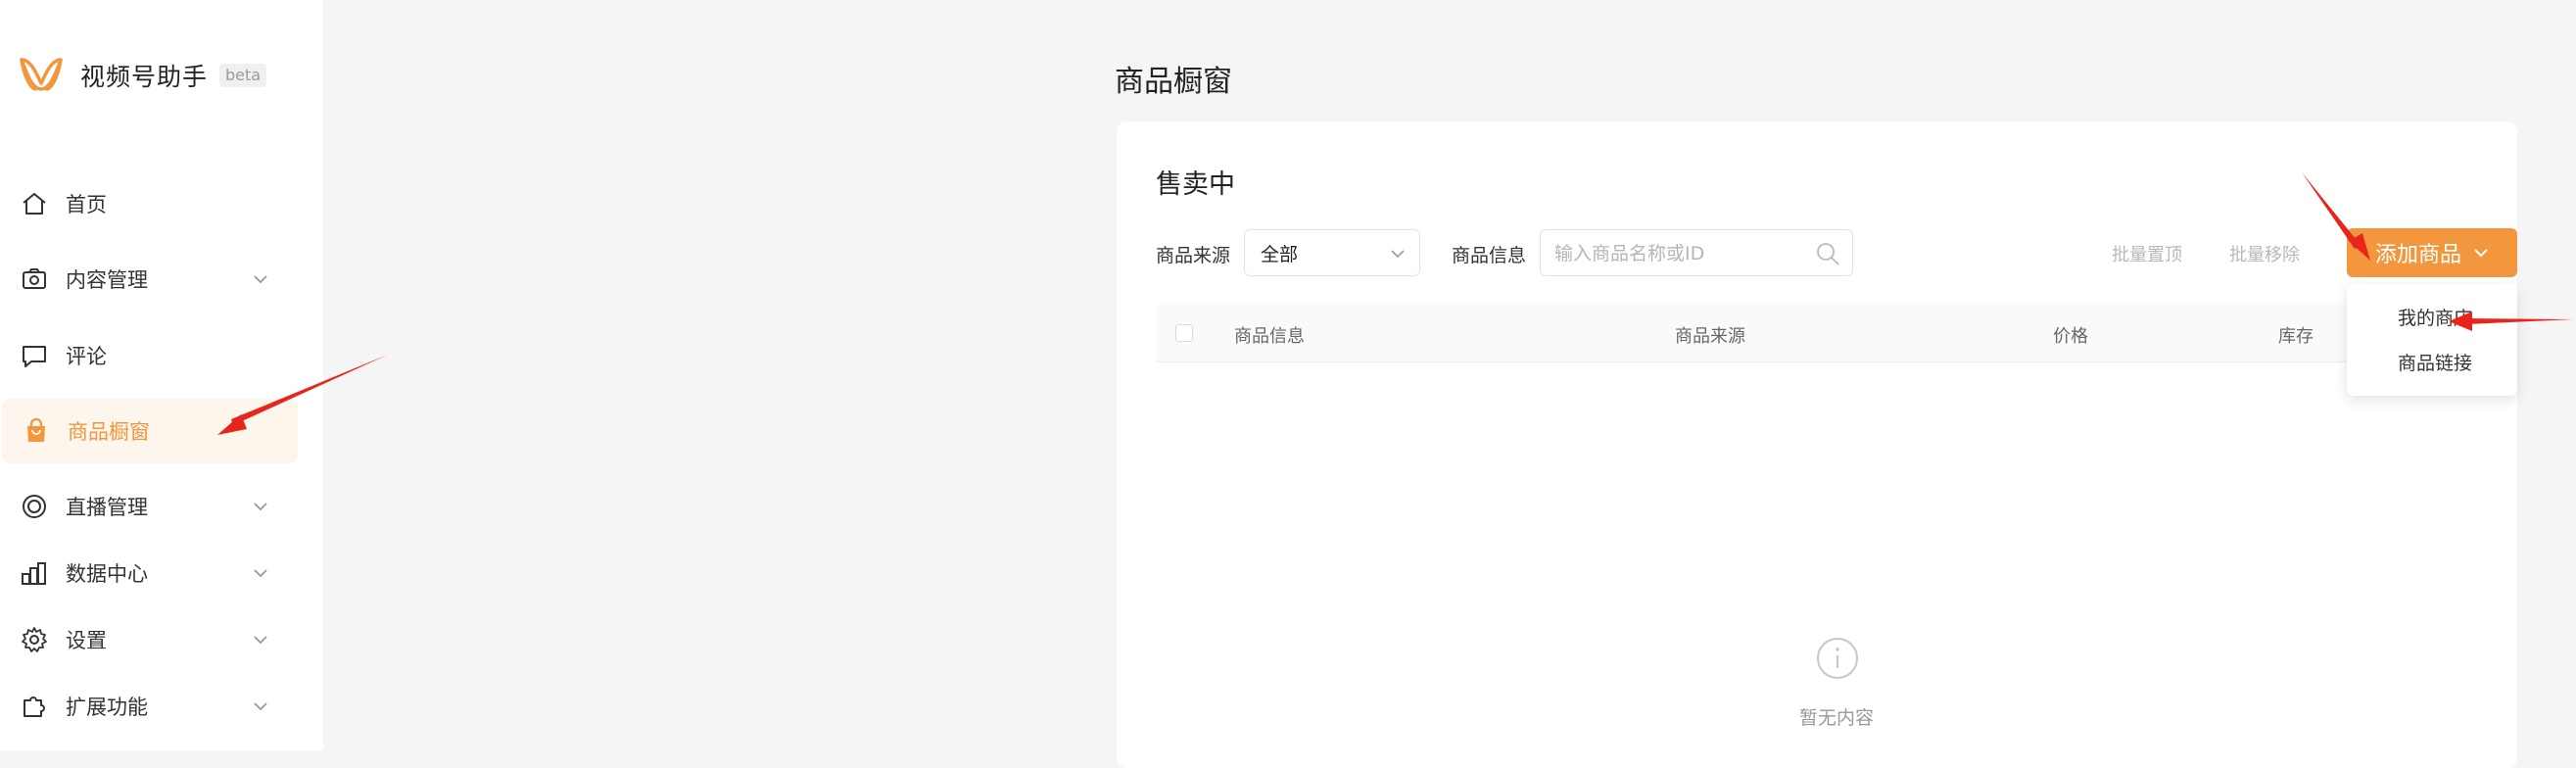 This screenshot has height=768, width=2576. What do you see at coordinates (86, 356) in the screenshot?
I see `sidebar-item-label: 评论` at bounding box center [86, 356].